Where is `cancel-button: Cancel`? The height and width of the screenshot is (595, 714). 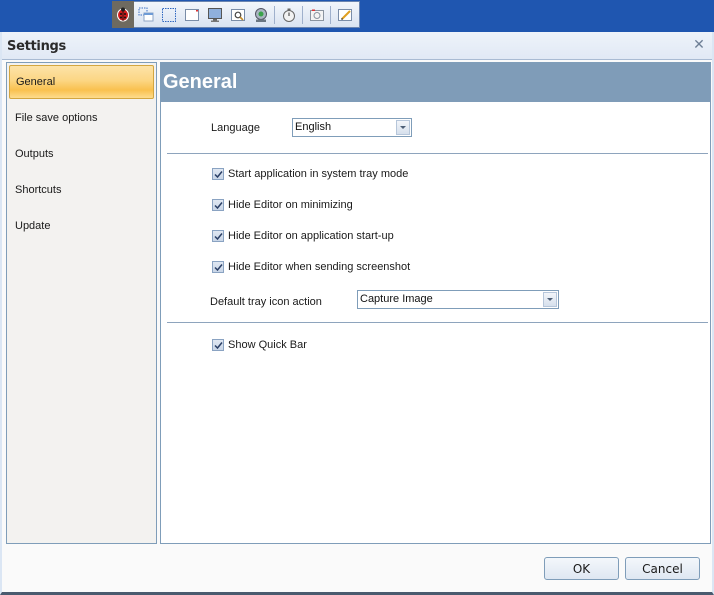 cancel-button: Cancel is located at coordinates (662, 568).